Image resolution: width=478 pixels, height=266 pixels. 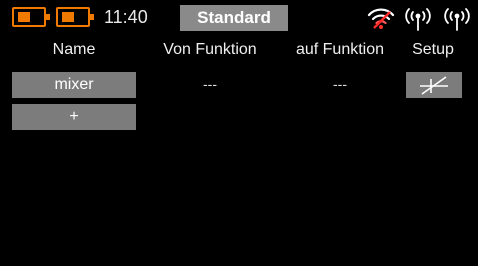 I want to click on transmitter-battery-level, so click(x=24, y=17).